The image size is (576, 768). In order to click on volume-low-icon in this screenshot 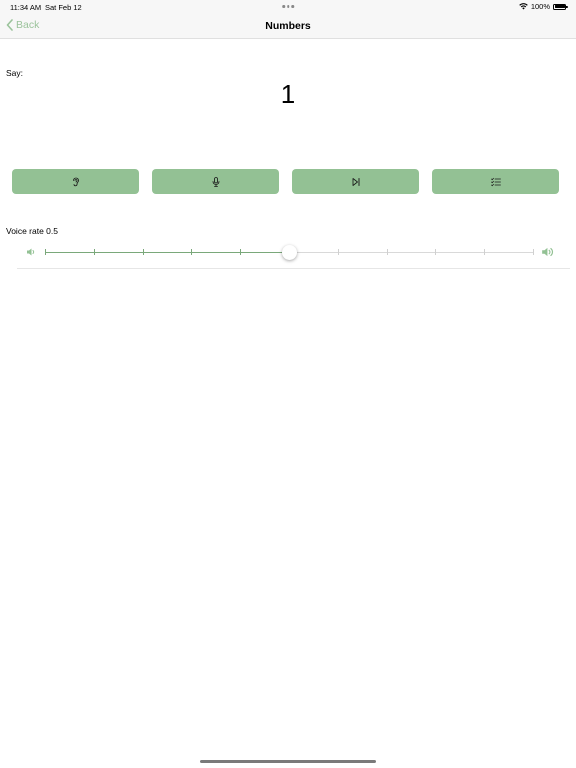, I will do `click(31, 252)`.